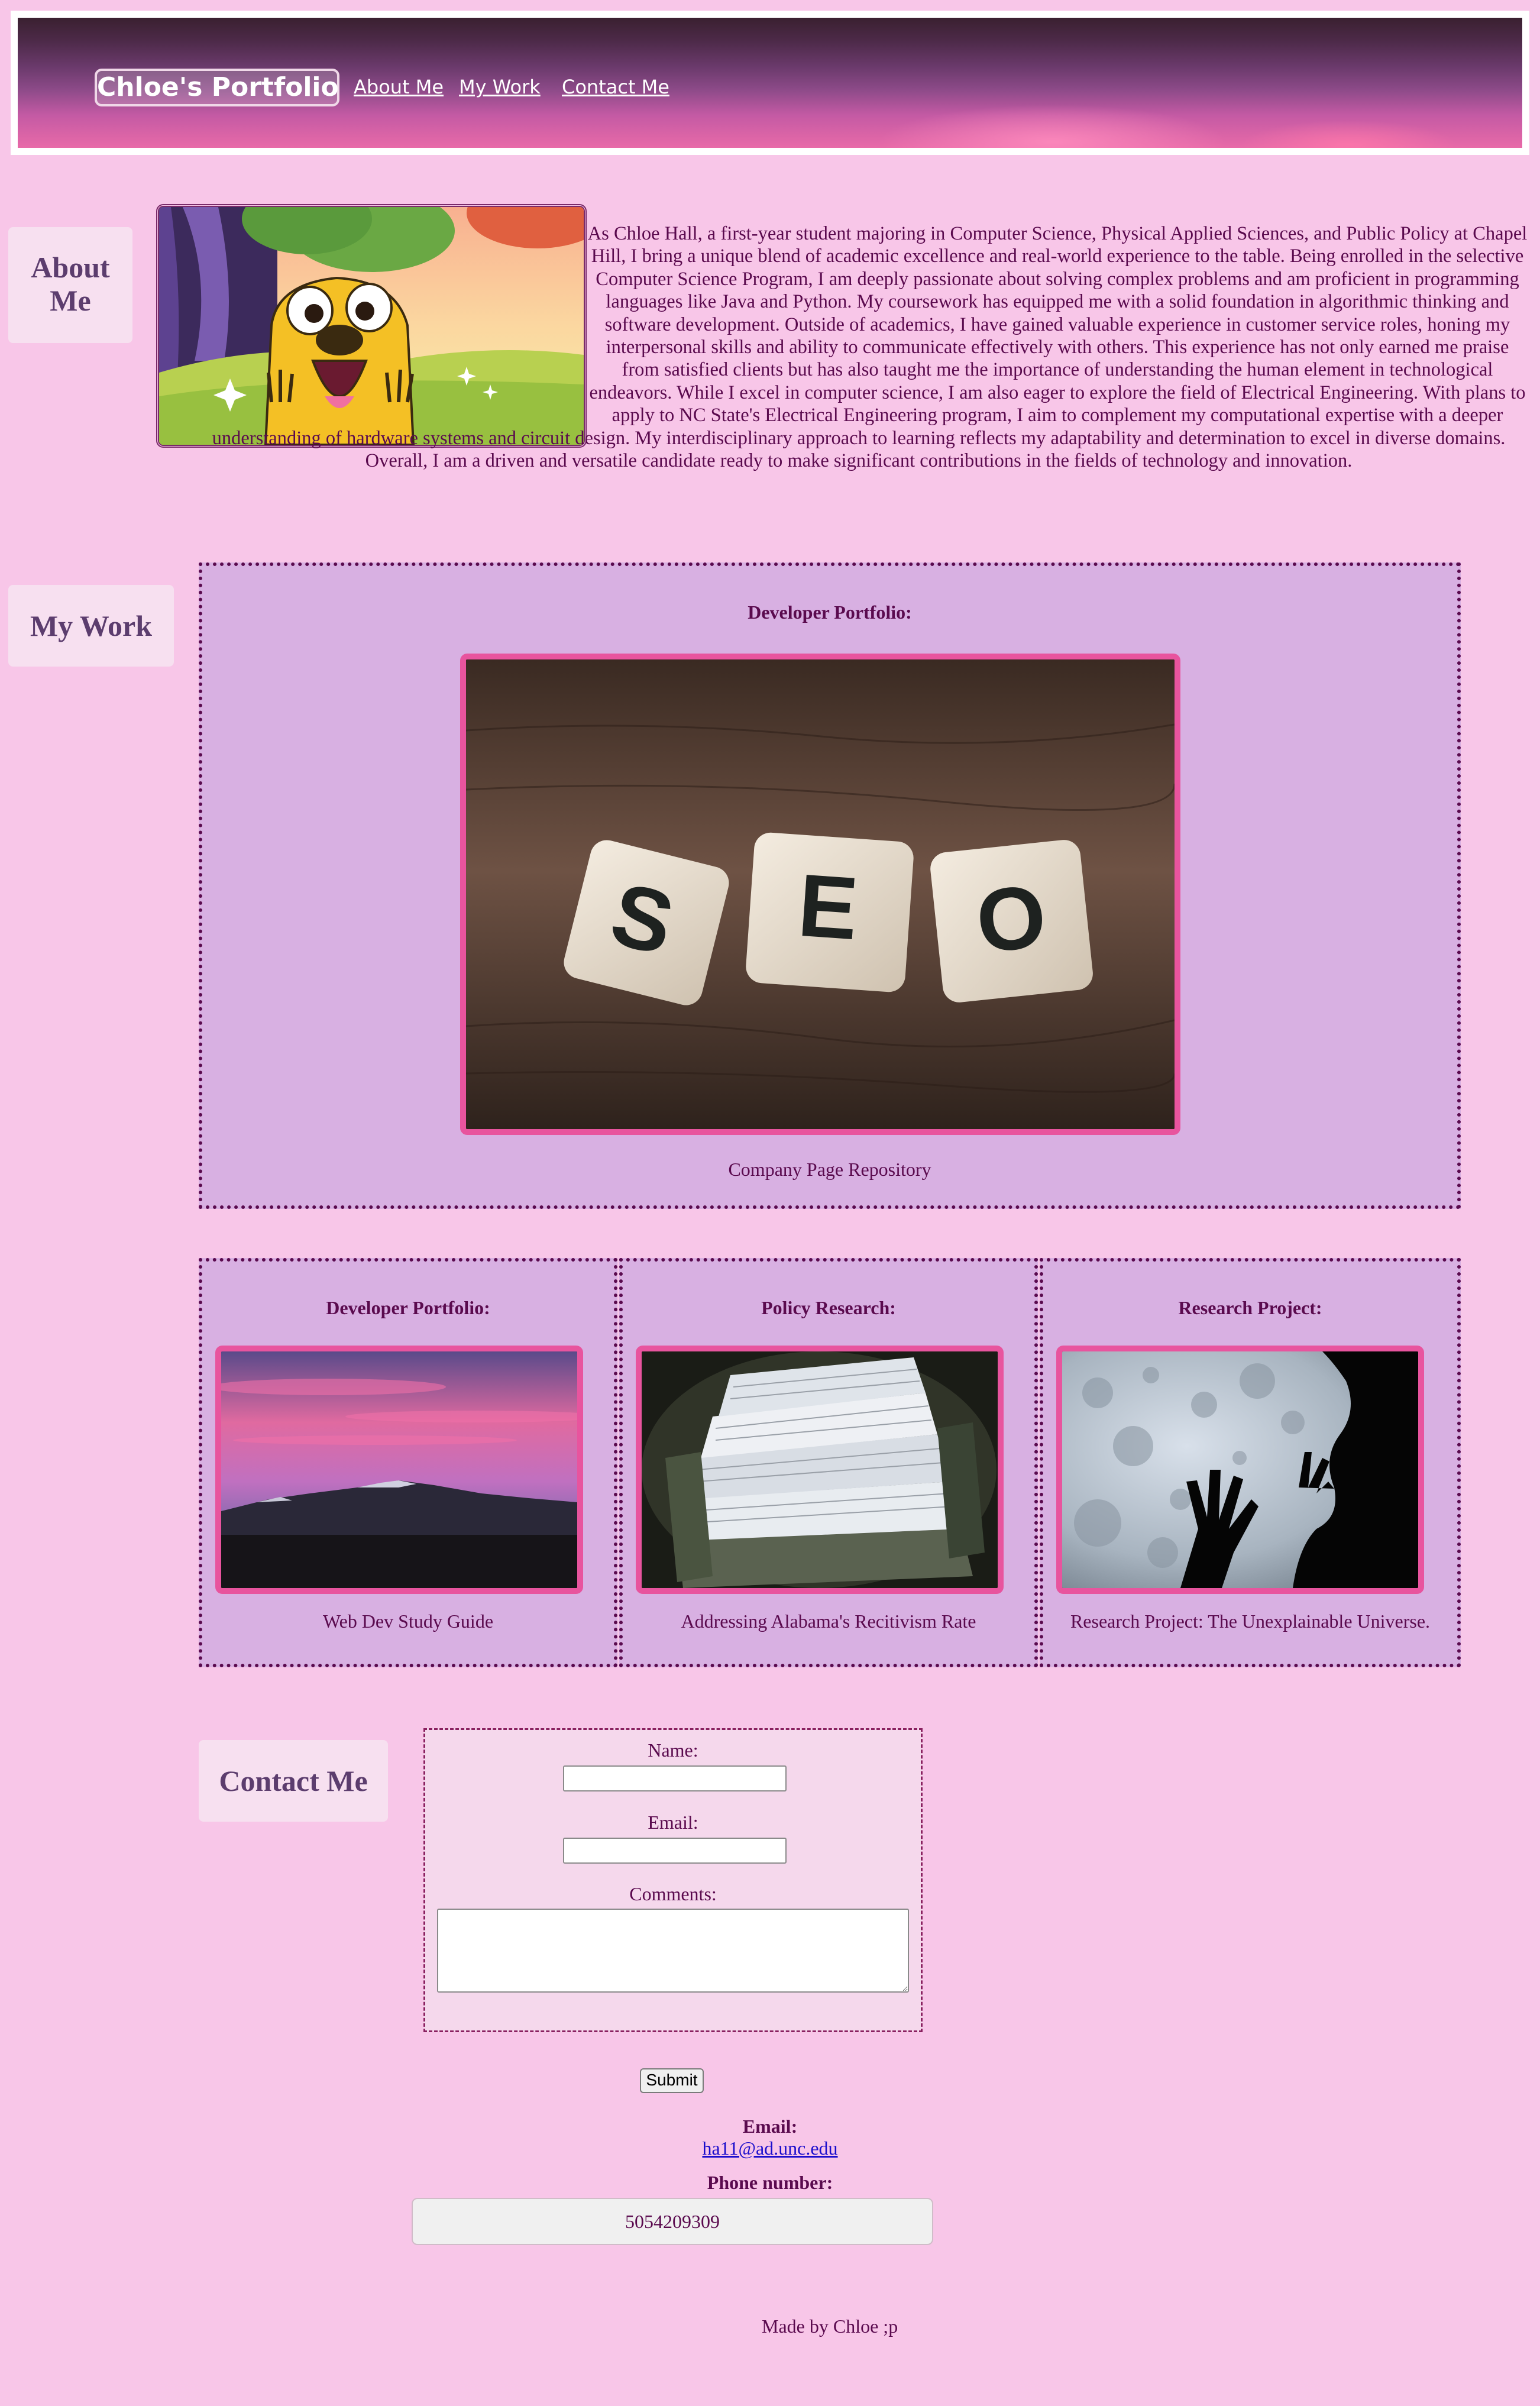 This screenshot has width=1540, height=2406. Describe the element at coordinates (675, 1778) in the screenshot. I see `name-field` at that location.